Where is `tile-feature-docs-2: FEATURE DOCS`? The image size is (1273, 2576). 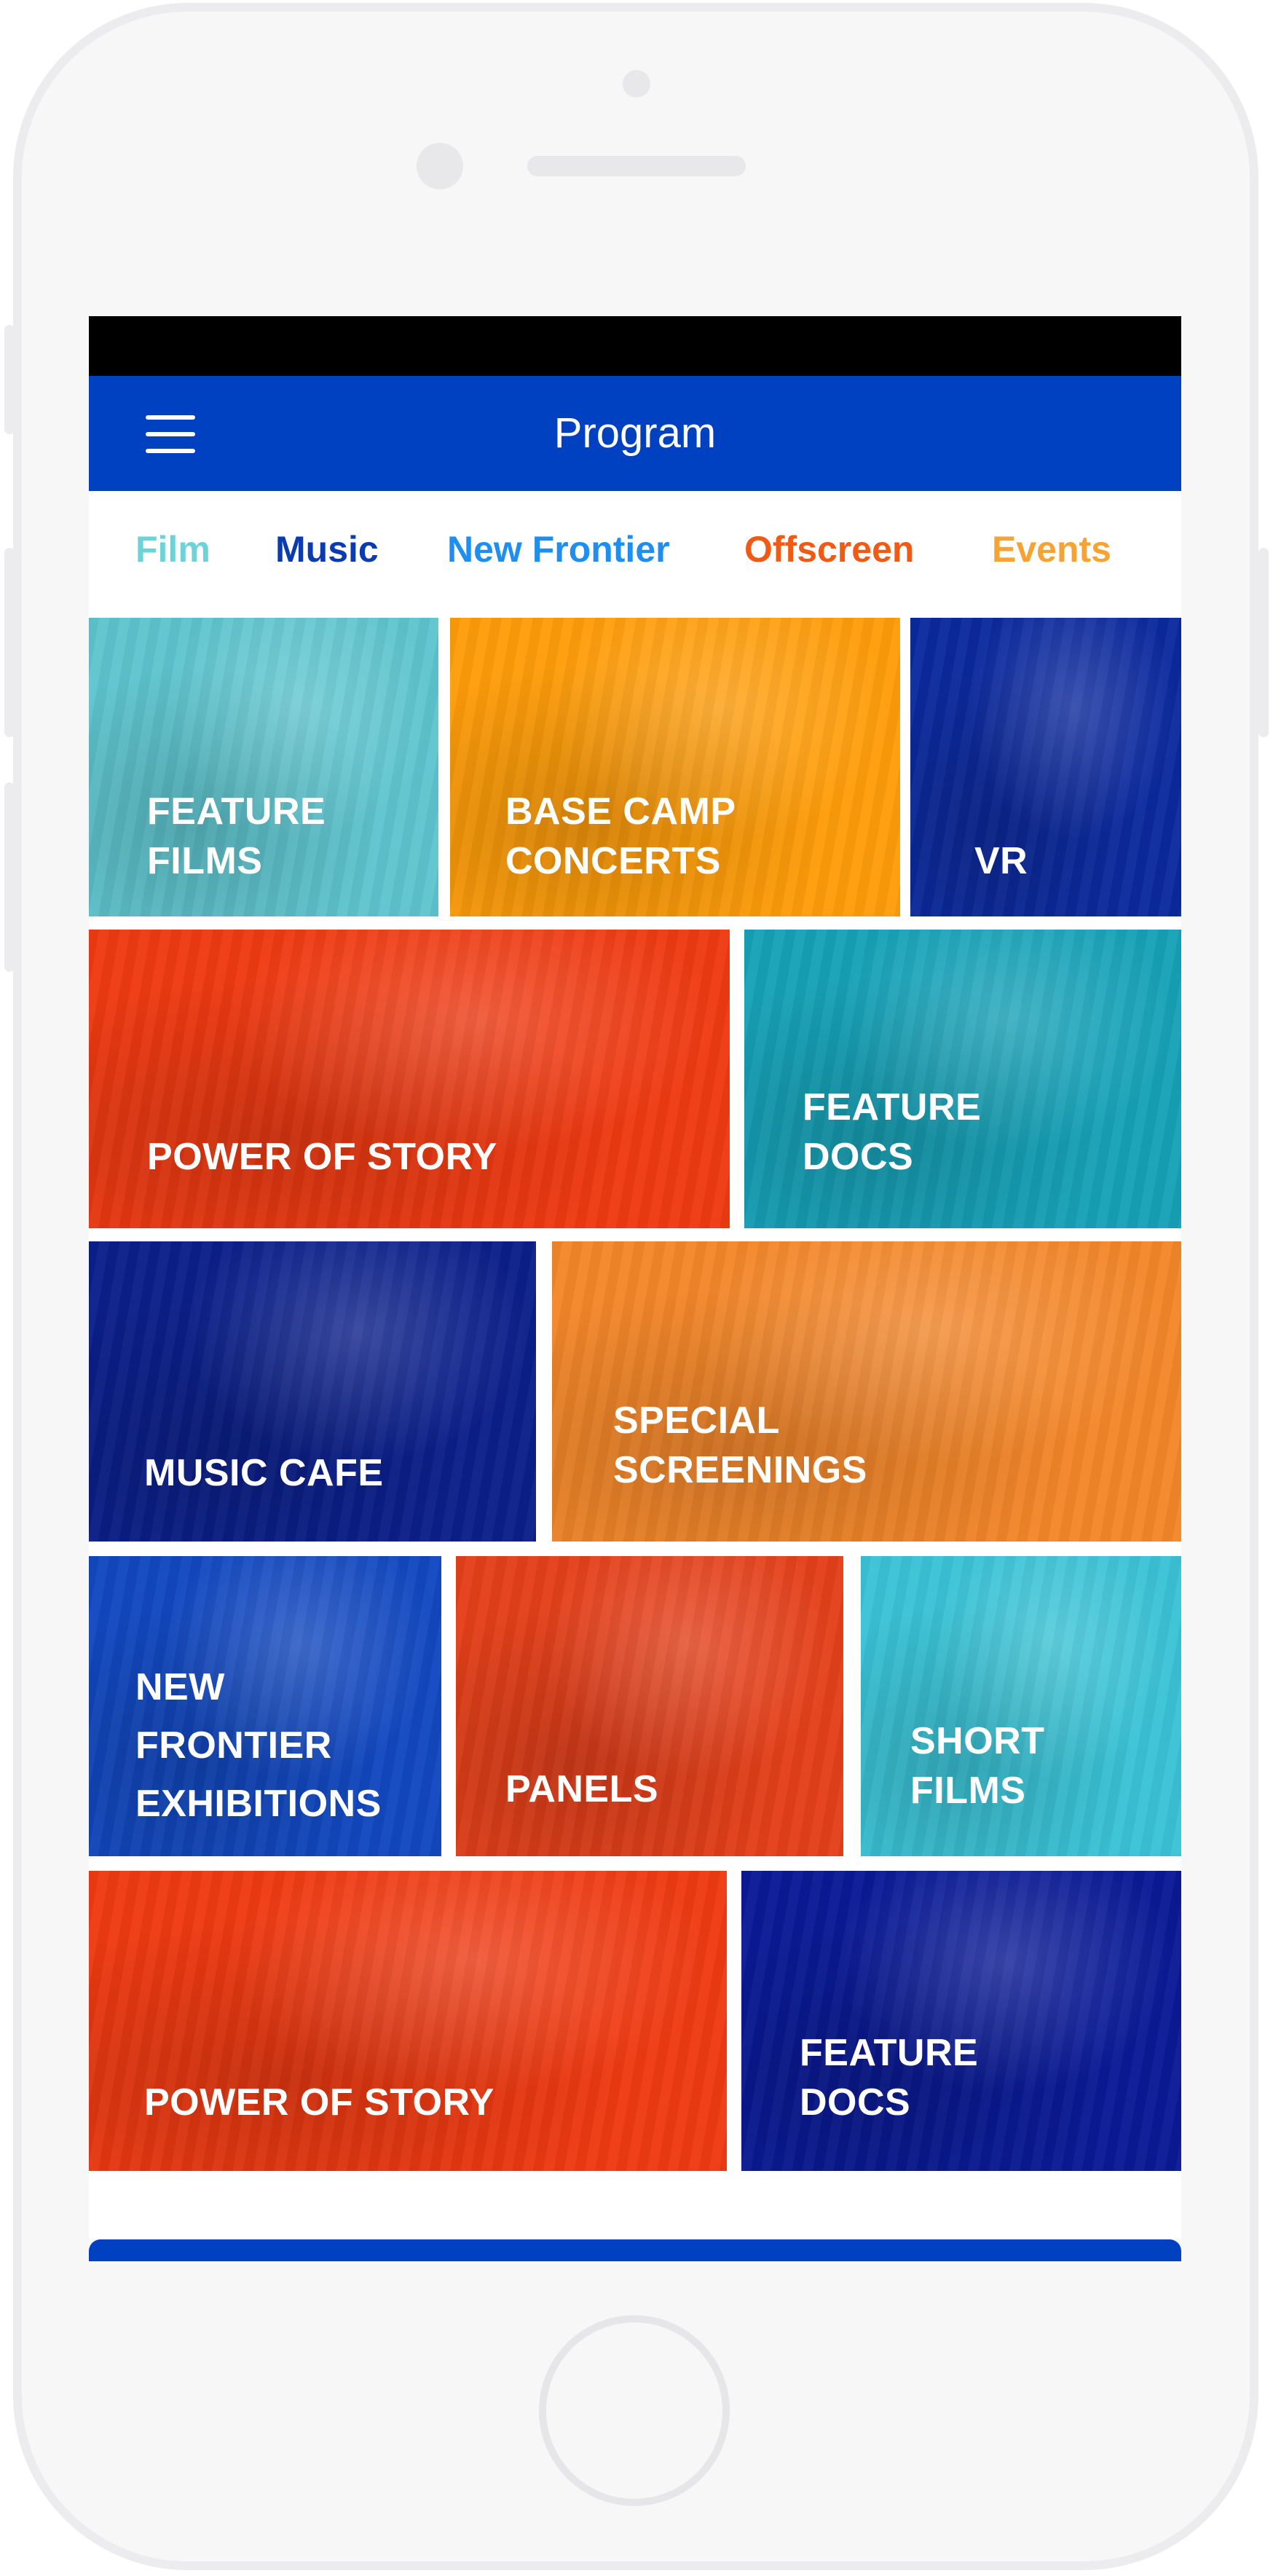 tile-feature-docs-2: FEATURE DOCS is located at coordinates (961, 2021).